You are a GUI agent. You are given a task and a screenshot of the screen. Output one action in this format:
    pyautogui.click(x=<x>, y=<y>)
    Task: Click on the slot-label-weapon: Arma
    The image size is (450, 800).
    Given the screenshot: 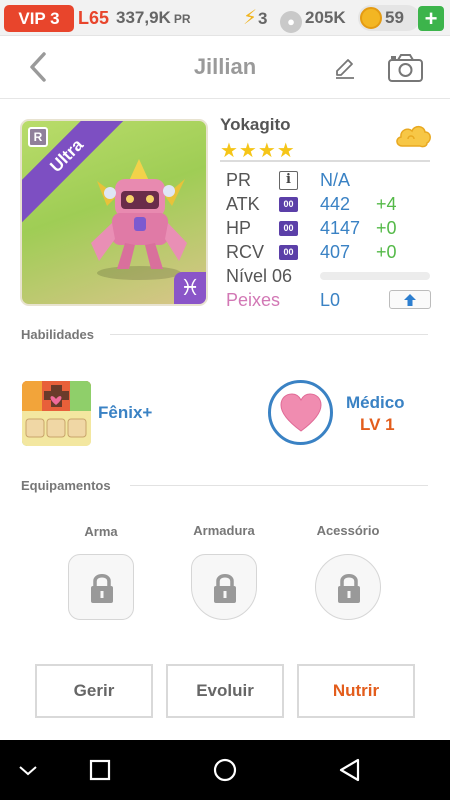 What is the action you would take?
    pyautogui.click(x=101, y=531)
    